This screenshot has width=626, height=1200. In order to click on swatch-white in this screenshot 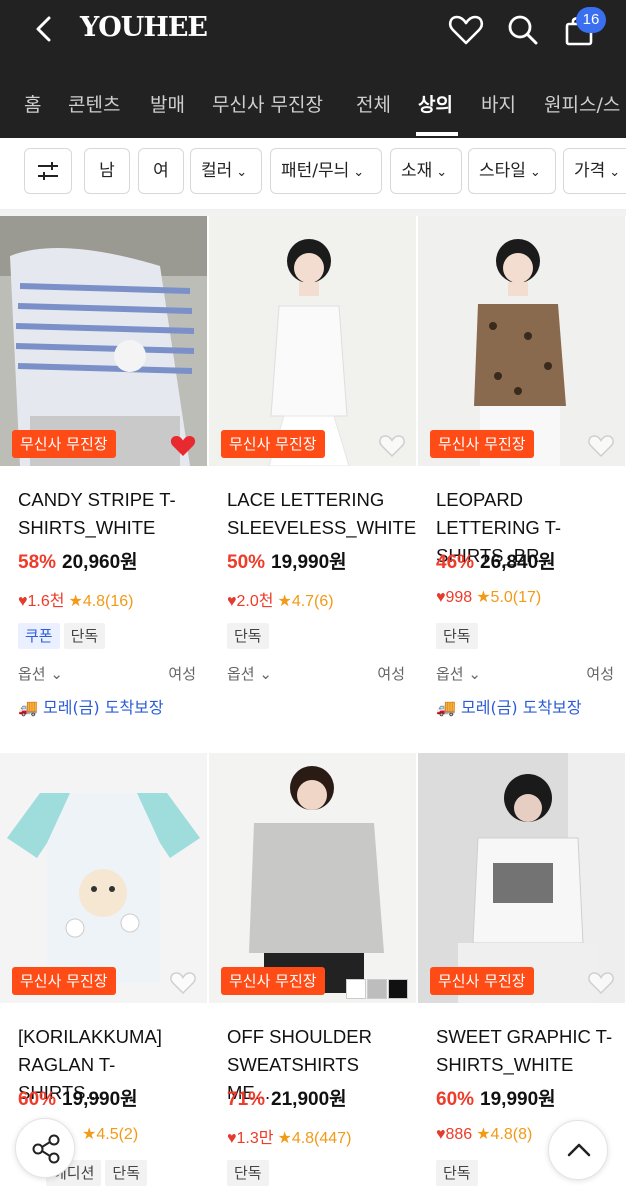, I will do `click(356, 989)`.